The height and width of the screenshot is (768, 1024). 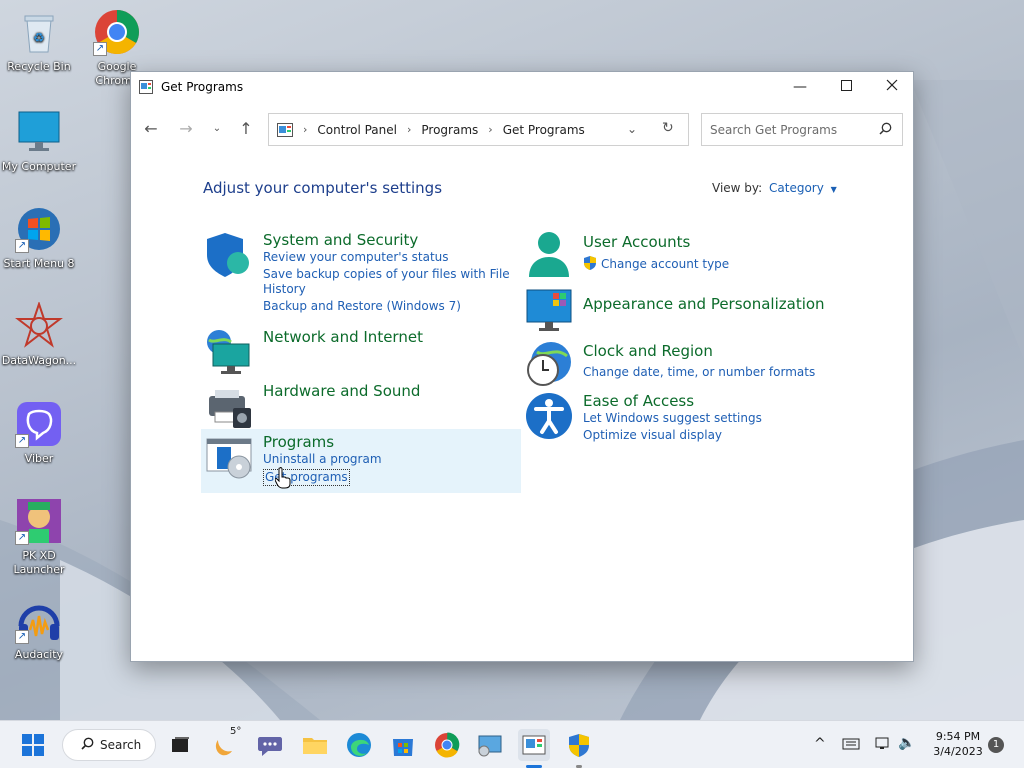 I want to click on keyboard-icon, so click(x=851, y=745).